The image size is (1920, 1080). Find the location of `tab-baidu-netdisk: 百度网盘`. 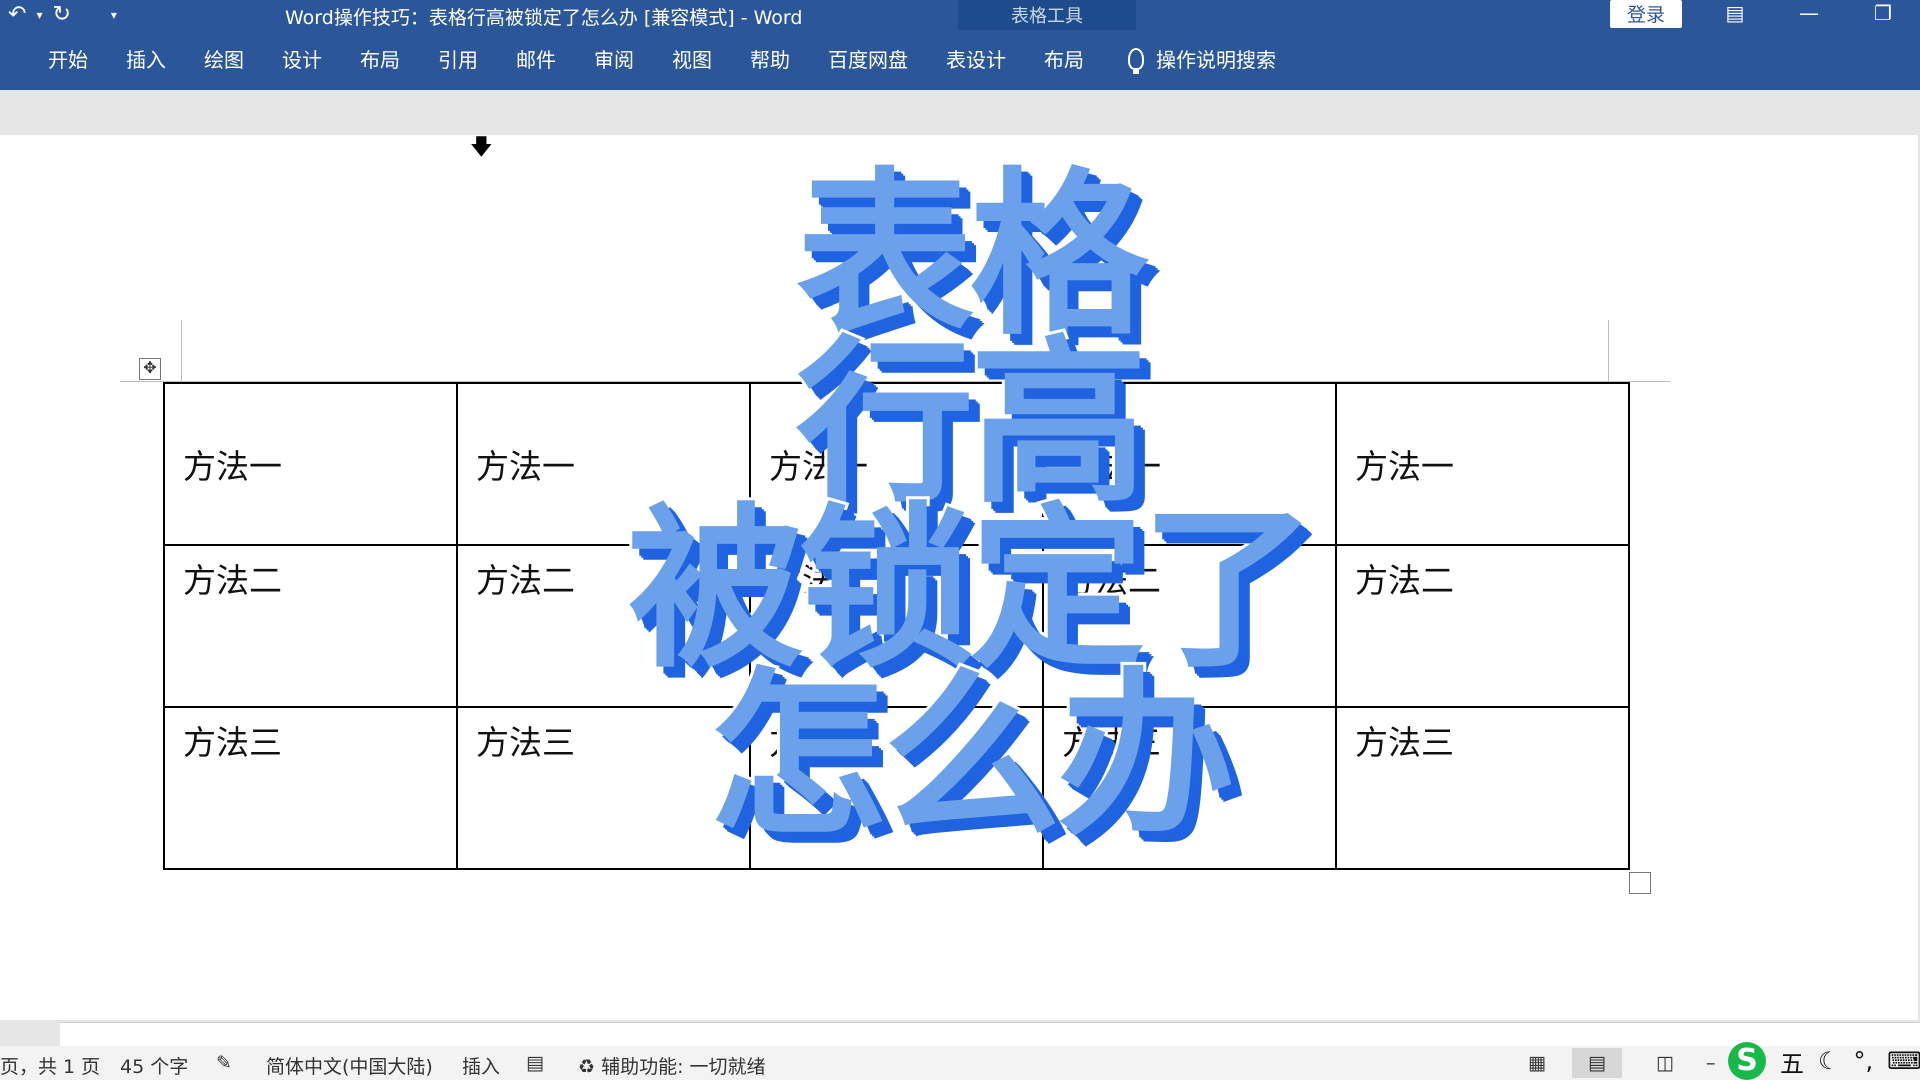

tab-baidu-netdisk: 百度网盘 is located at coordinates (869, 58).